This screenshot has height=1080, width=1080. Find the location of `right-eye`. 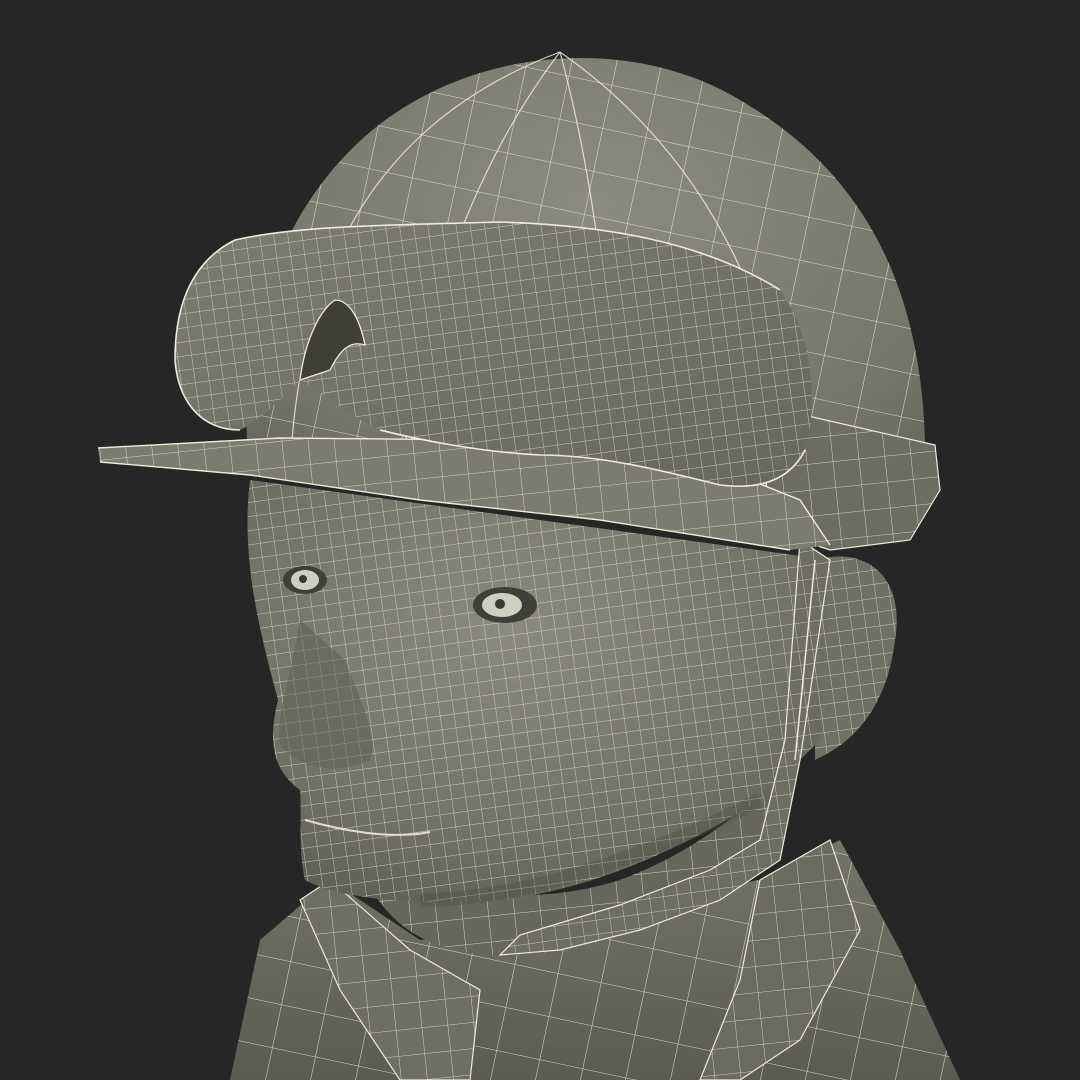

right-eye is located at coordinates (505, 605).